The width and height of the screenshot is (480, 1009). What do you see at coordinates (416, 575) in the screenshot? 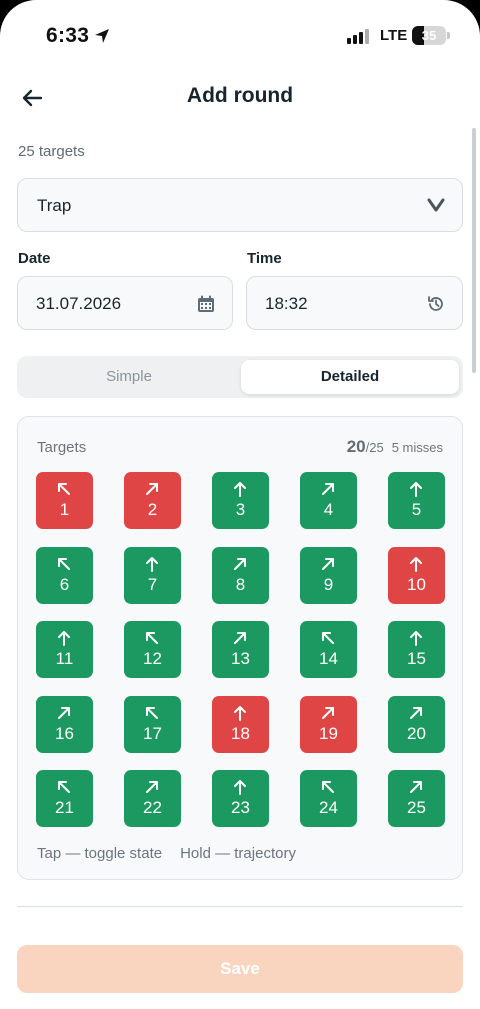
I see `target-10: 10` at bounding box center [416, 575].